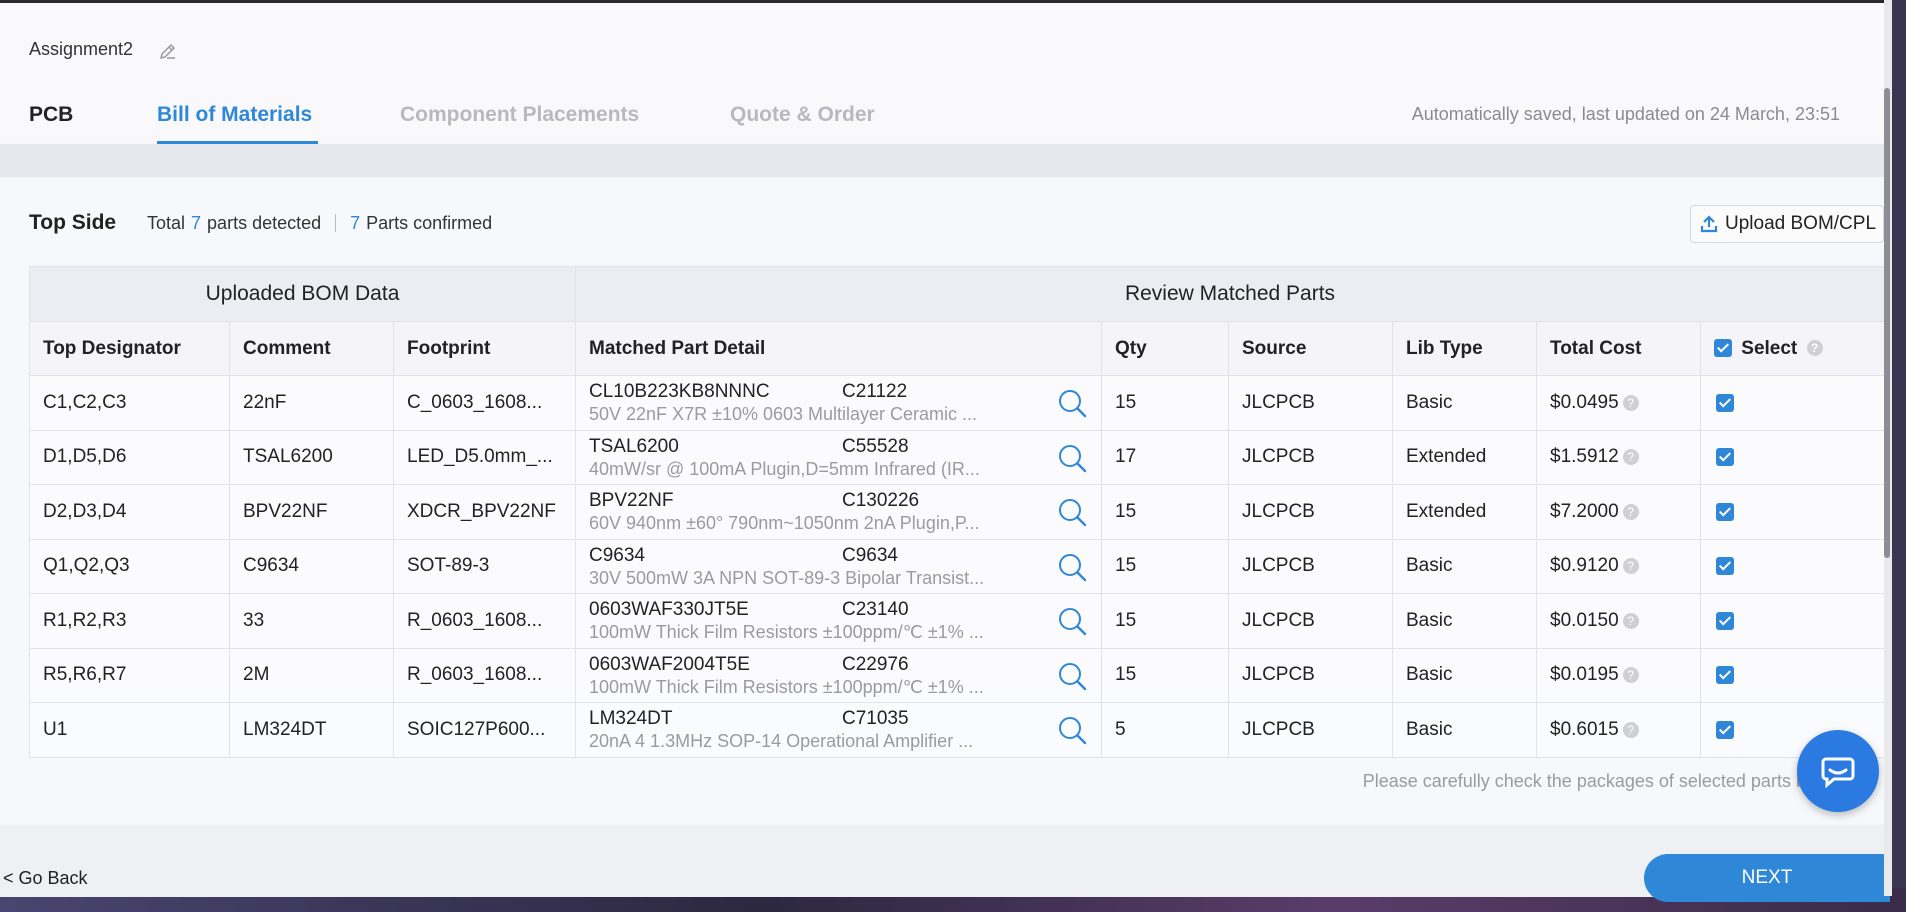  What do you see at coordinates (129, 403) in the screenshot?
I see `designator-cell: C1,C2,C3` at bounding box center [129, 403].